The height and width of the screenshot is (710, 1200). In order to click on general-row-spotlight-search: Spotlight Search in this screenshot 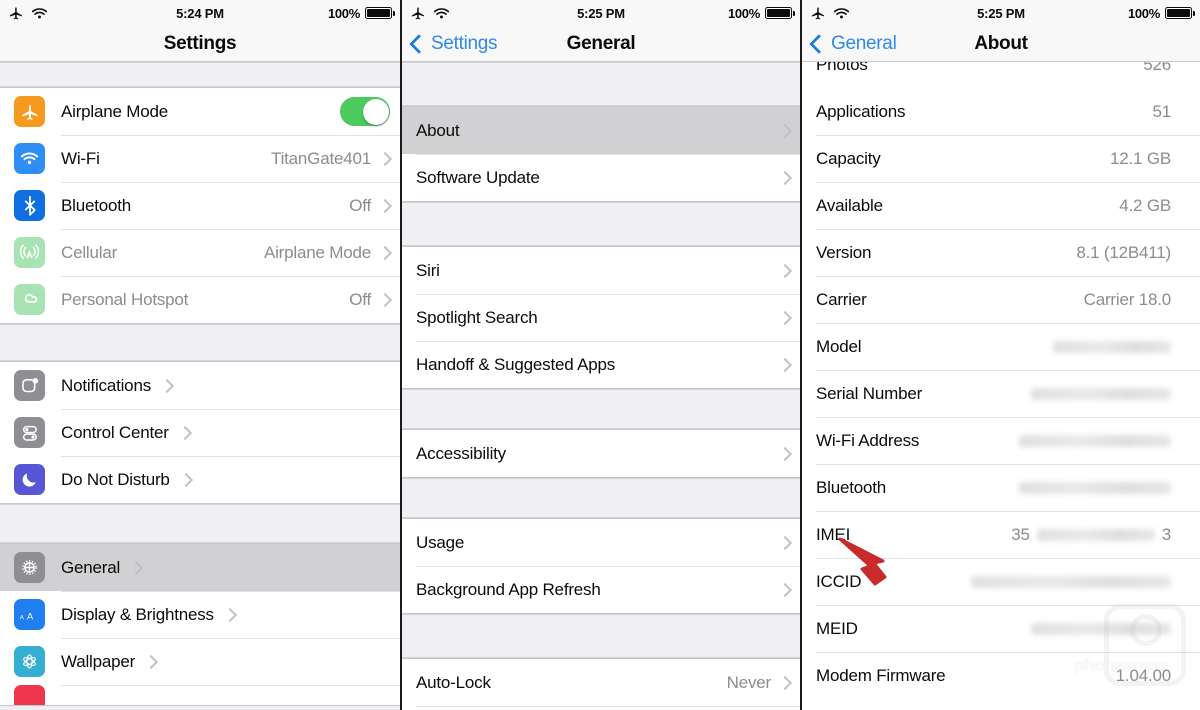, I will do `click(601, 317)`.